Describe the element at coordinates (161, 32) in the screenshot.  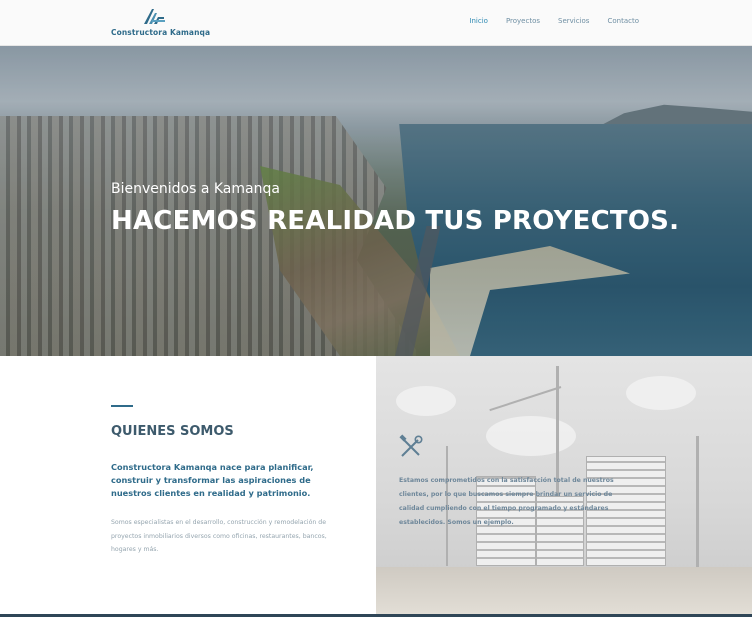
I see `logo-text: Constructora Kamanqa` at that location.